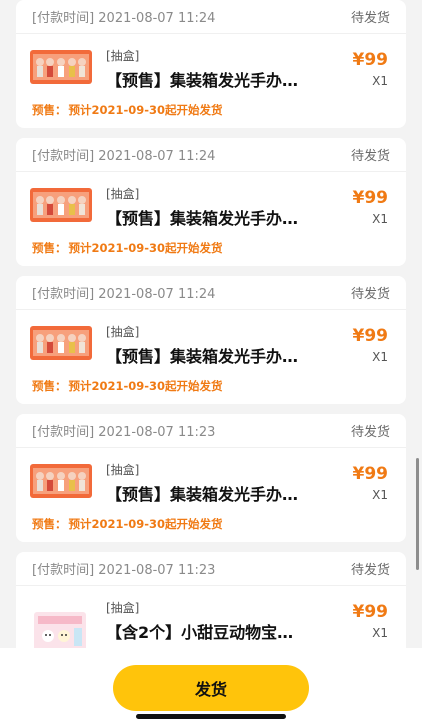 This screenshot has width=422, height=728. Describe the element at coordinates (211, 716) in the screenshot. I see `home-indicator` at that location.